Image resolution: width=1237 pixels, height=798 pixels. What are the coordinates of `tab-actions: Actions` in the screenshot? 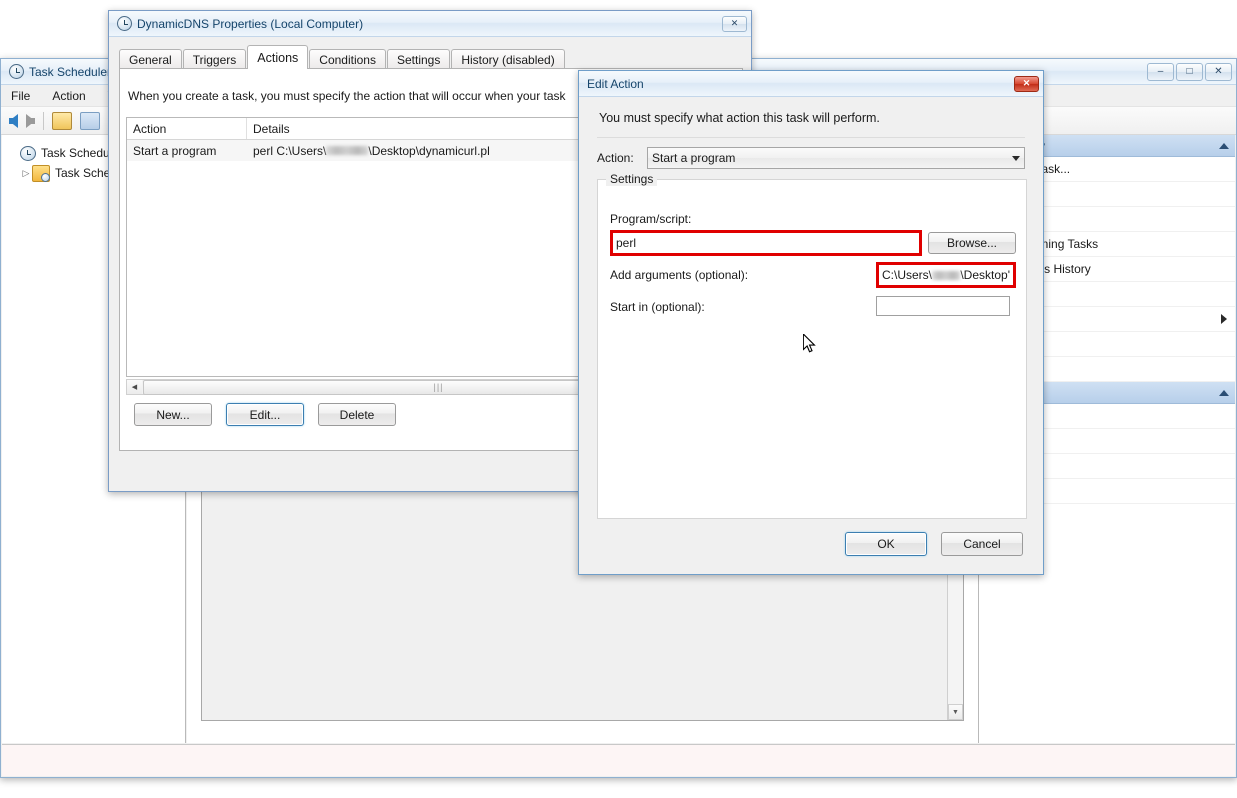 It's located at (278, 57).